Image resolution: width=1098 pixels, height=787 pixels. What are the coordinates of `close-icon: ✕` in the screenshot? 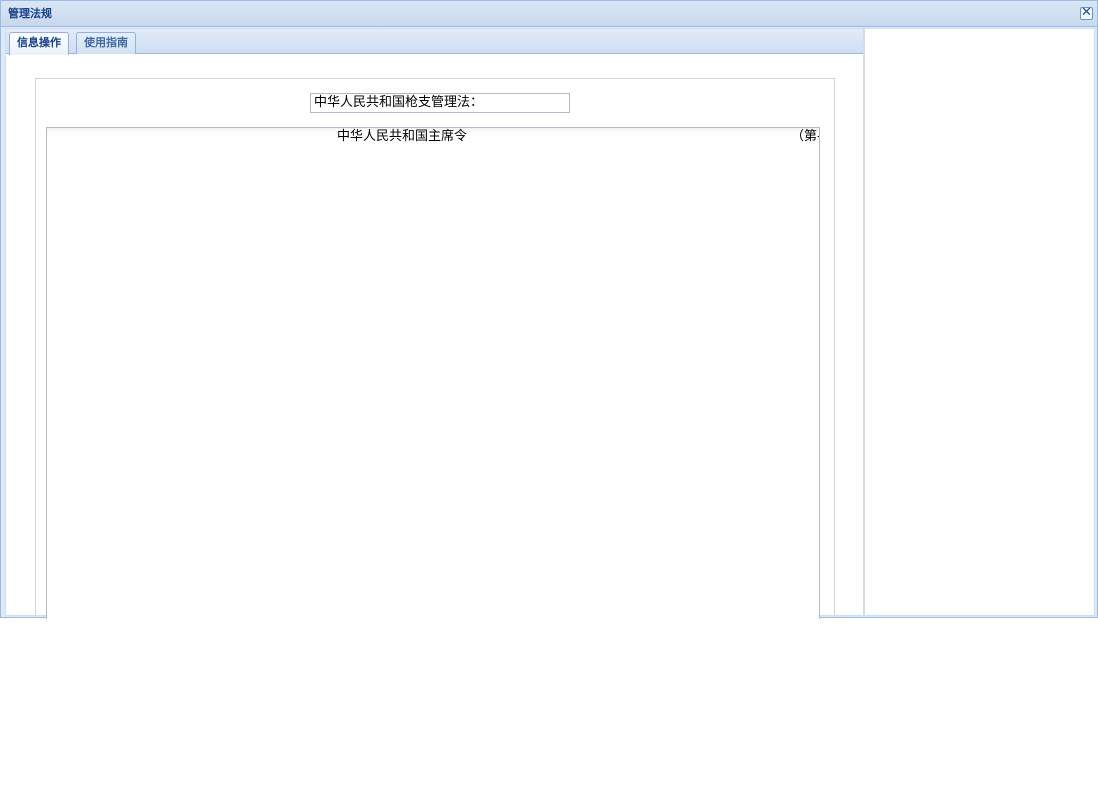 It's located at (1086, 13).